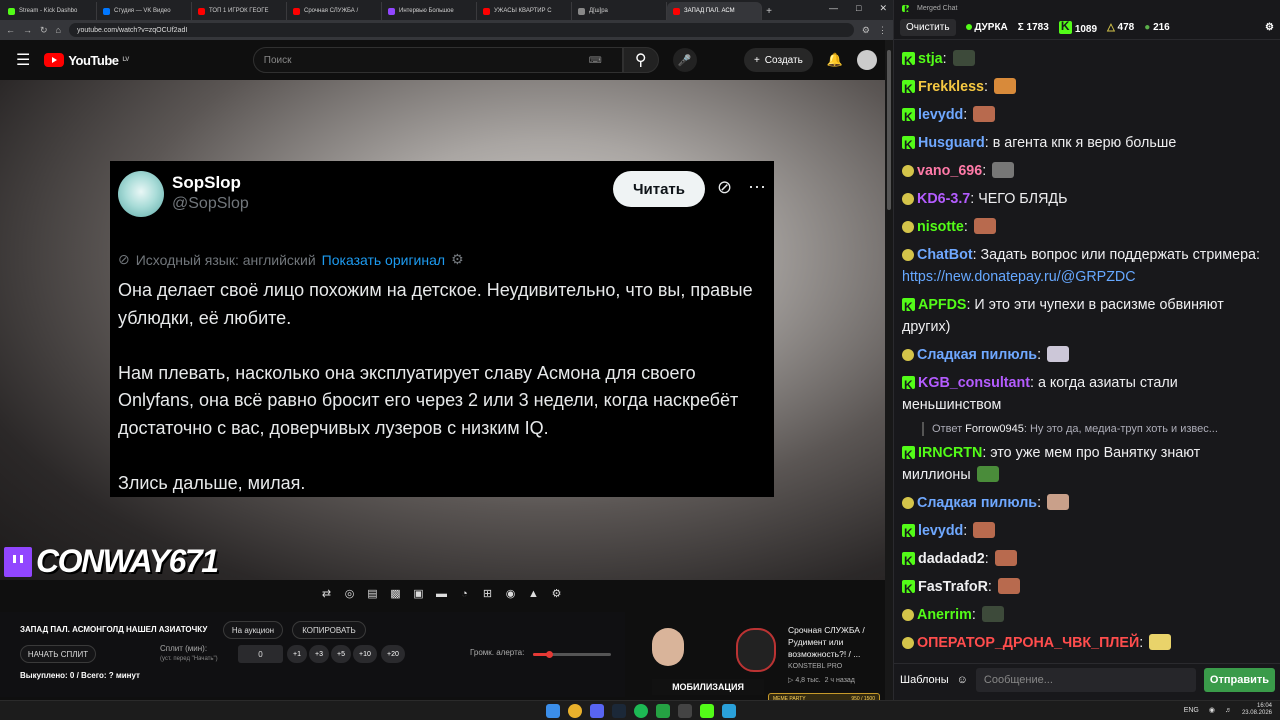 The width and height of the screenshot is (1280, 720). What do you see at coordinates (953, 587) in the screenshot?
I see `chat-username: FasTrafoR` at bounding box center [953, 587].